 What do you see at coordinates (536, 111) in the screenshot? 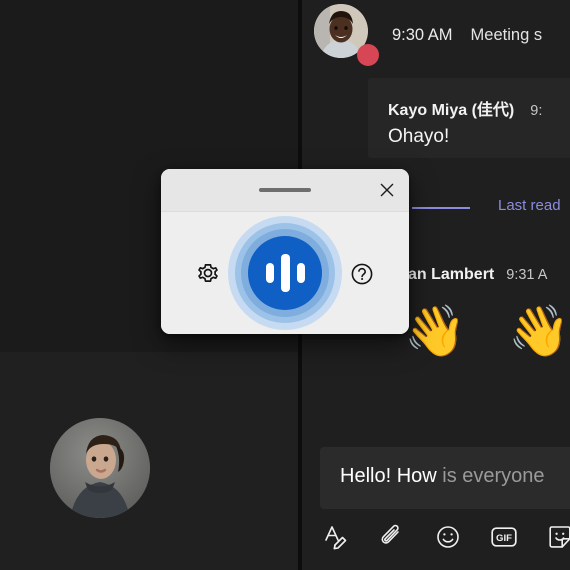
I see `message-time: 9:` at bounding box center [536, 111].